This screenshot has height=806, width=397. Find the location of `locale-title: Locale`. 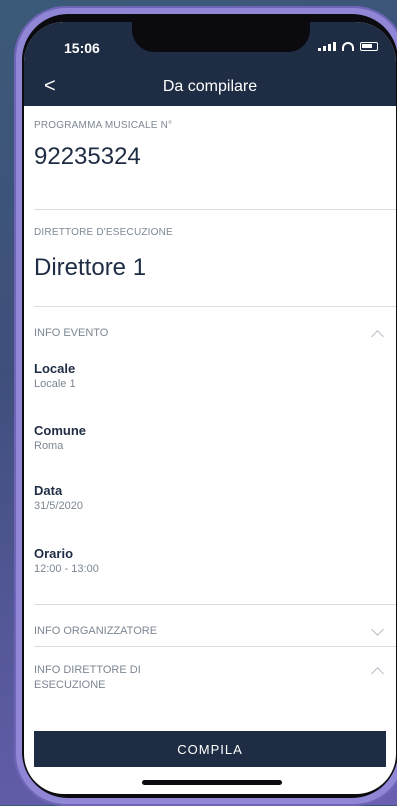

locale-title: Locale is located at coordinates (55, 368).